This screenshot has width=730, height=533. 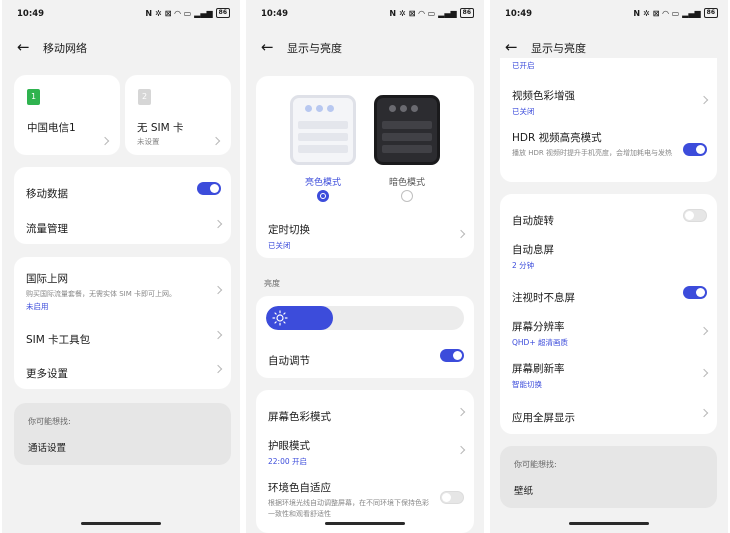 I want to click on ambient-row: 环境色自适应 根据环境光线自动调整屏幕，在不同环境下保持色彩一致性和观看舒适性, so click(x=366, y=500).